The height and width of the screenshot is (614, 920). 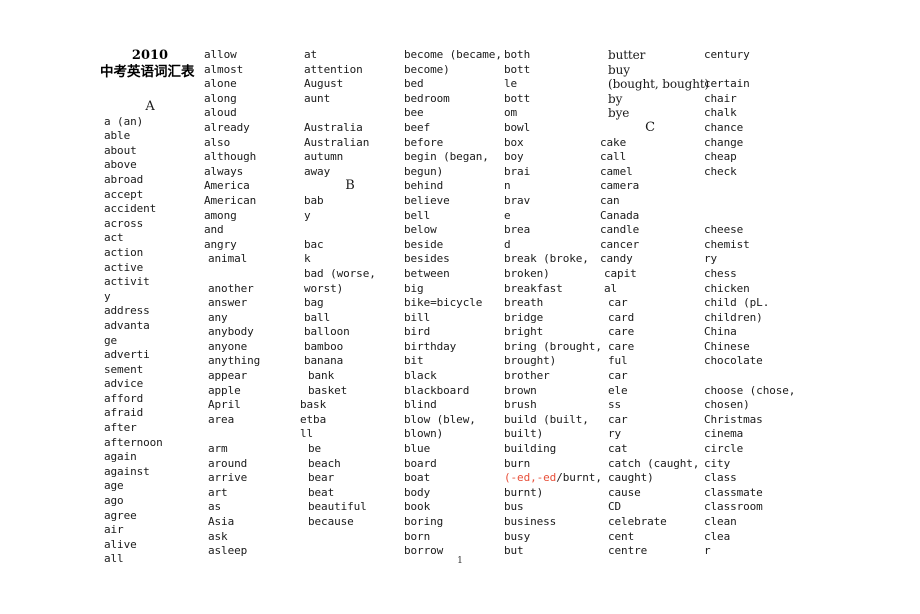 I want to click on word-entry: beautiful, so click(x=337, y=507).